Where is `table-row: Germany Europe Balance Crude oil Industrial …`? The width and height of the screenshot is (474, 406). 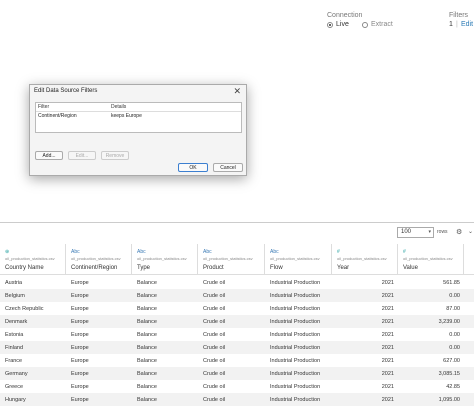
table-row: Germany Europe Balance Crude oil Industrial … is located at coordinates (237, 373).